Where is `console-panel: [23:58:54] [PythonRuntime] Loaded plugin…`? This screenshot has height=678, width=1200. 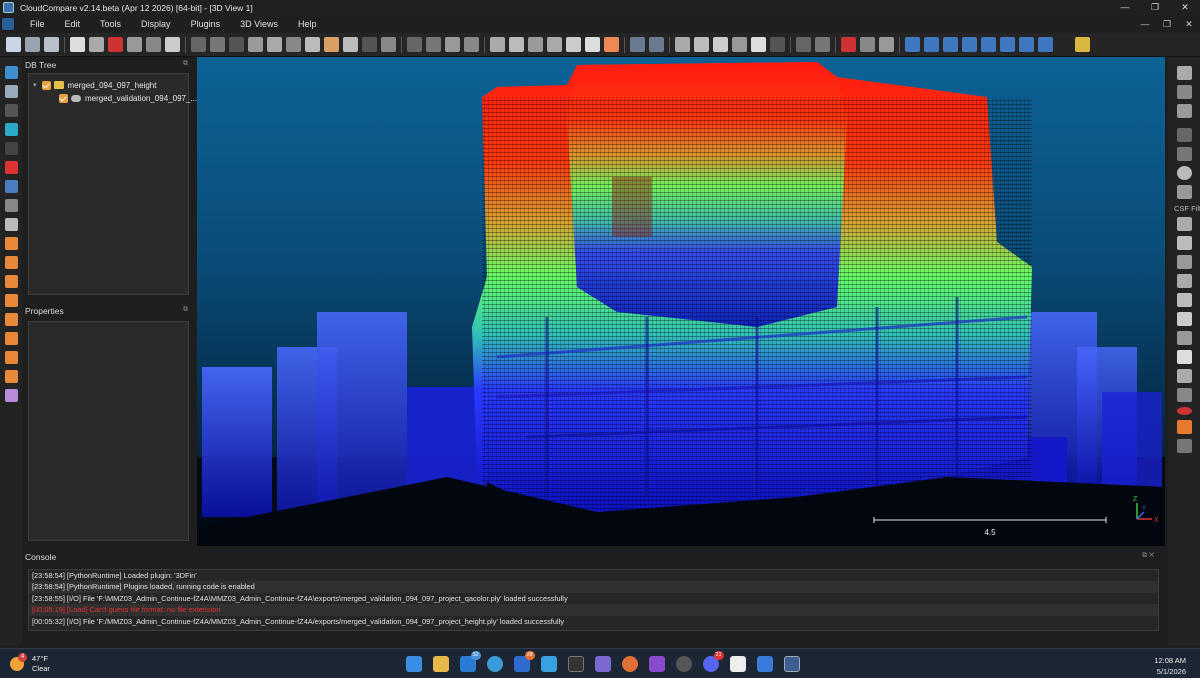 console-panel: [23:58:54] [PythonRuntime] Loaded plugin… is located at coordinates (593, 600).